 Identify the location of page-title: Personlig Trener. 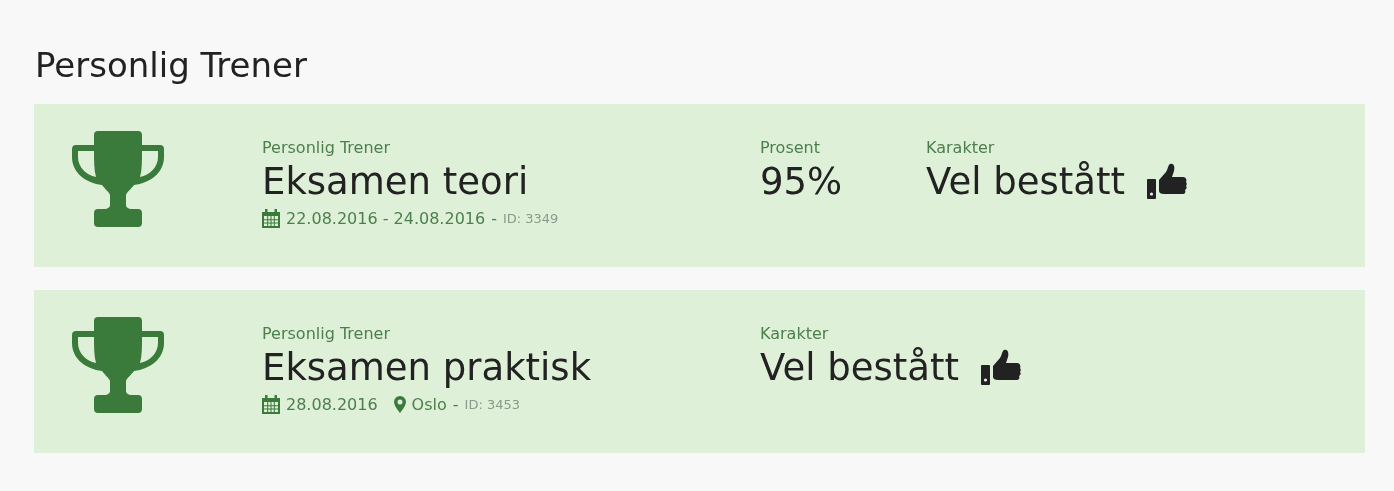
(171, 65).